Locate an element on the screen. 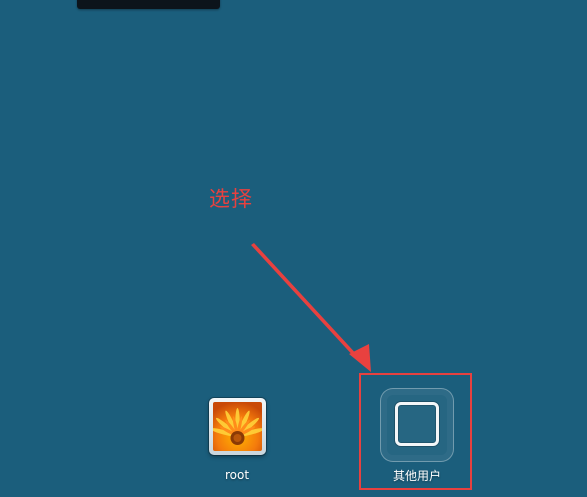  user-name-label: root is located at coordinates (237, 475).